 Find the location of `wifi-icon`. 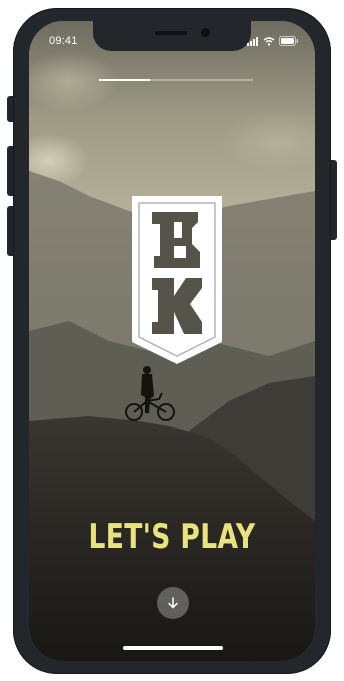

wifi-icon is located at coordinates (269, 41).